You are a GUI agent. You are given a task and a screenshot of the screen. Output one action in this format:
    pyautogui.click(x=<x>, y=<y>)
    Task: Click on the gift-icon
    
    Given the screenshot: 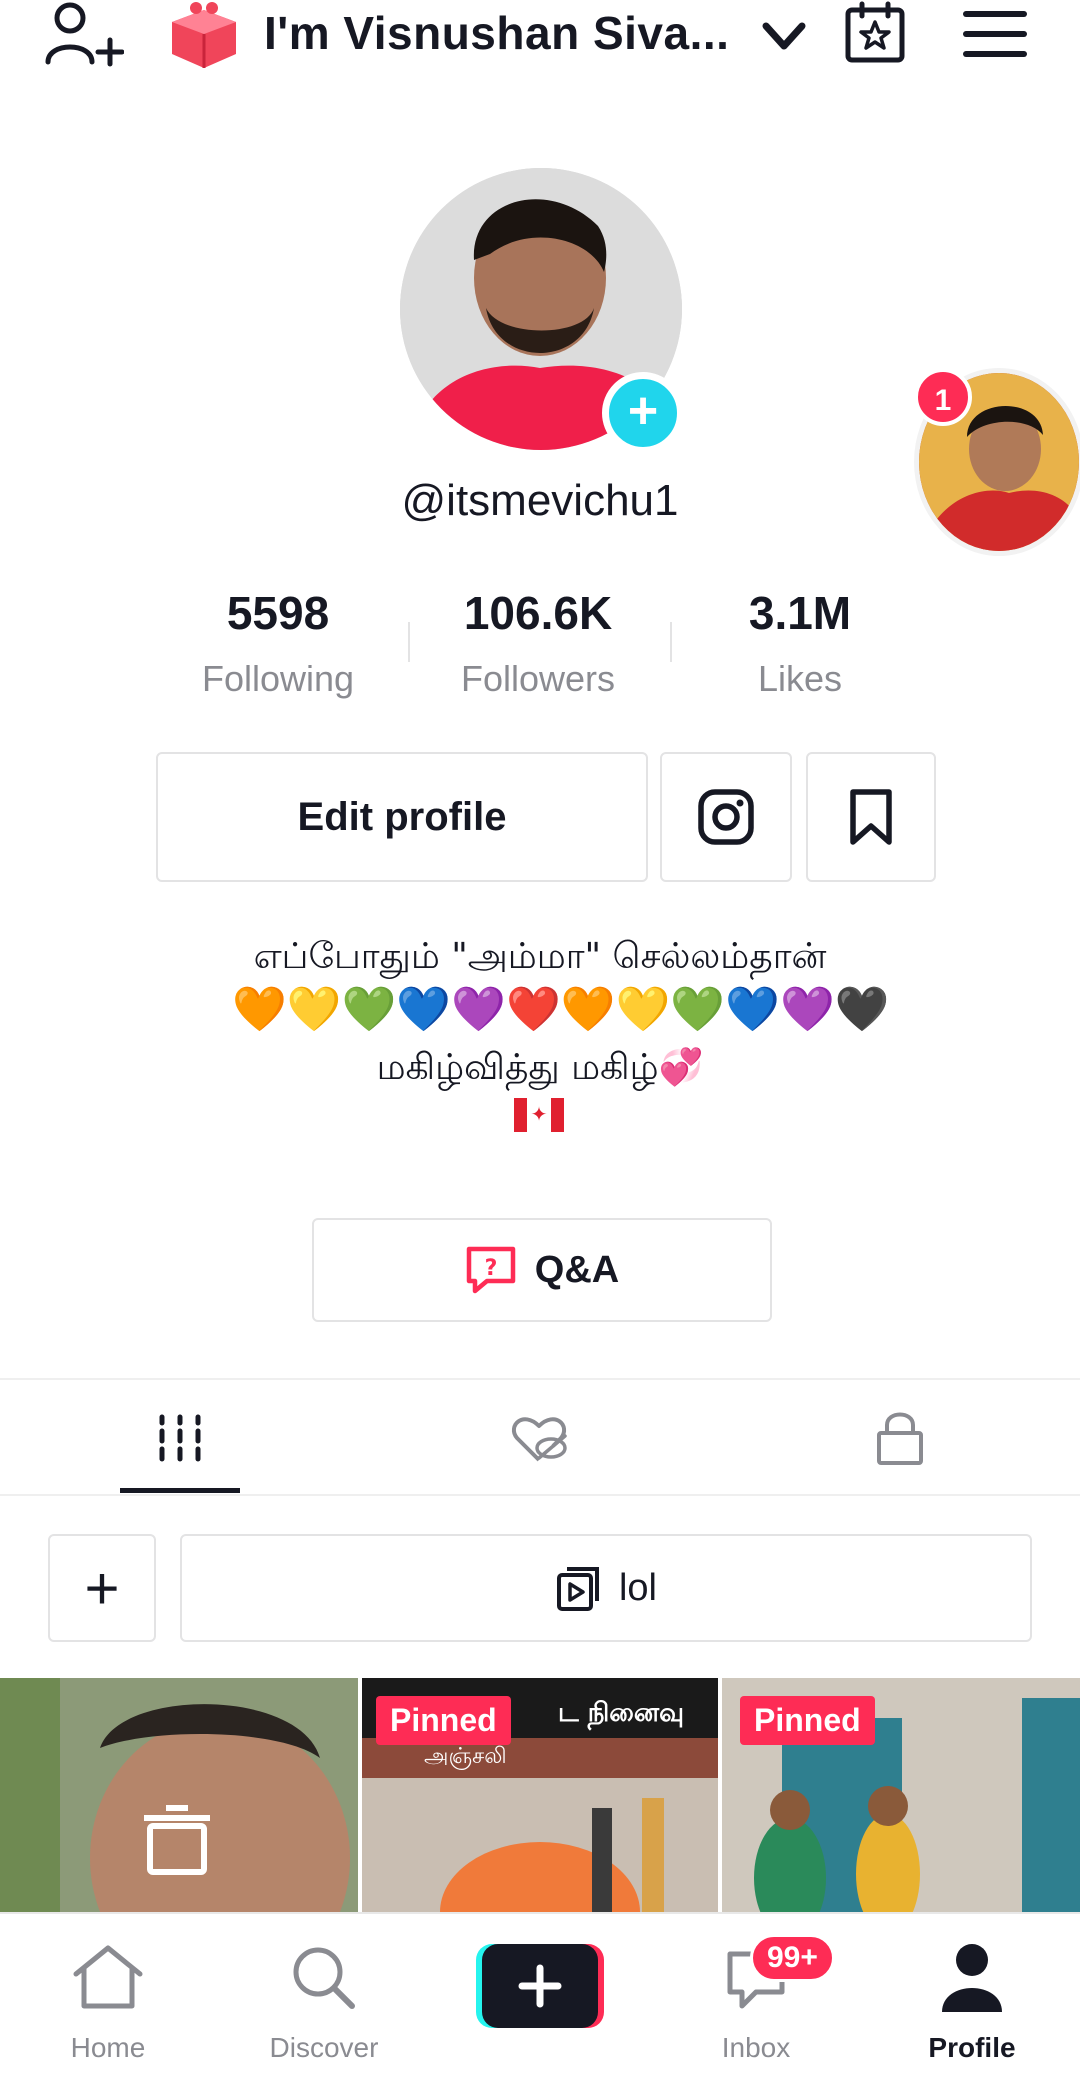 What is the action you would take?
    pyautogui.click(x=204, y=36)
    